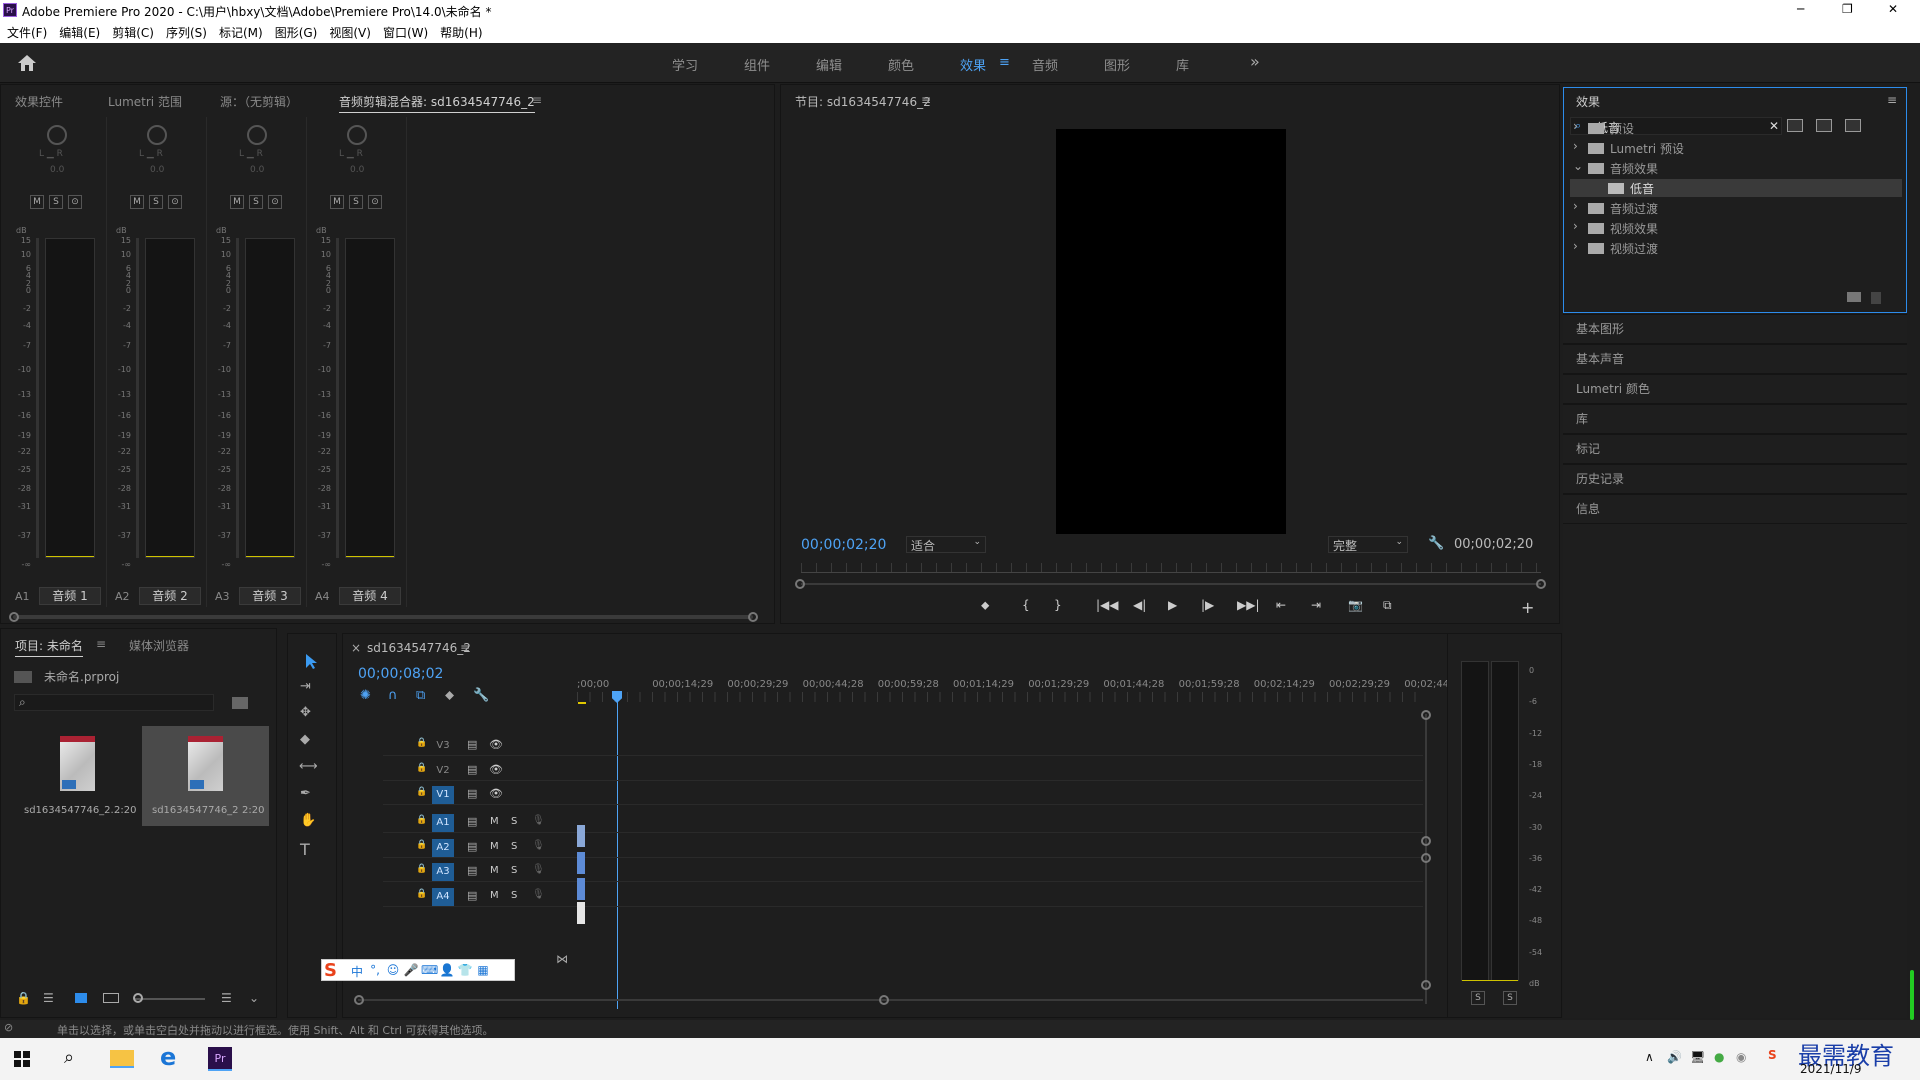 The height and width of the screenshot is (1080, 1920). I want to click on solo-right-button: S, so click(1510, 998).